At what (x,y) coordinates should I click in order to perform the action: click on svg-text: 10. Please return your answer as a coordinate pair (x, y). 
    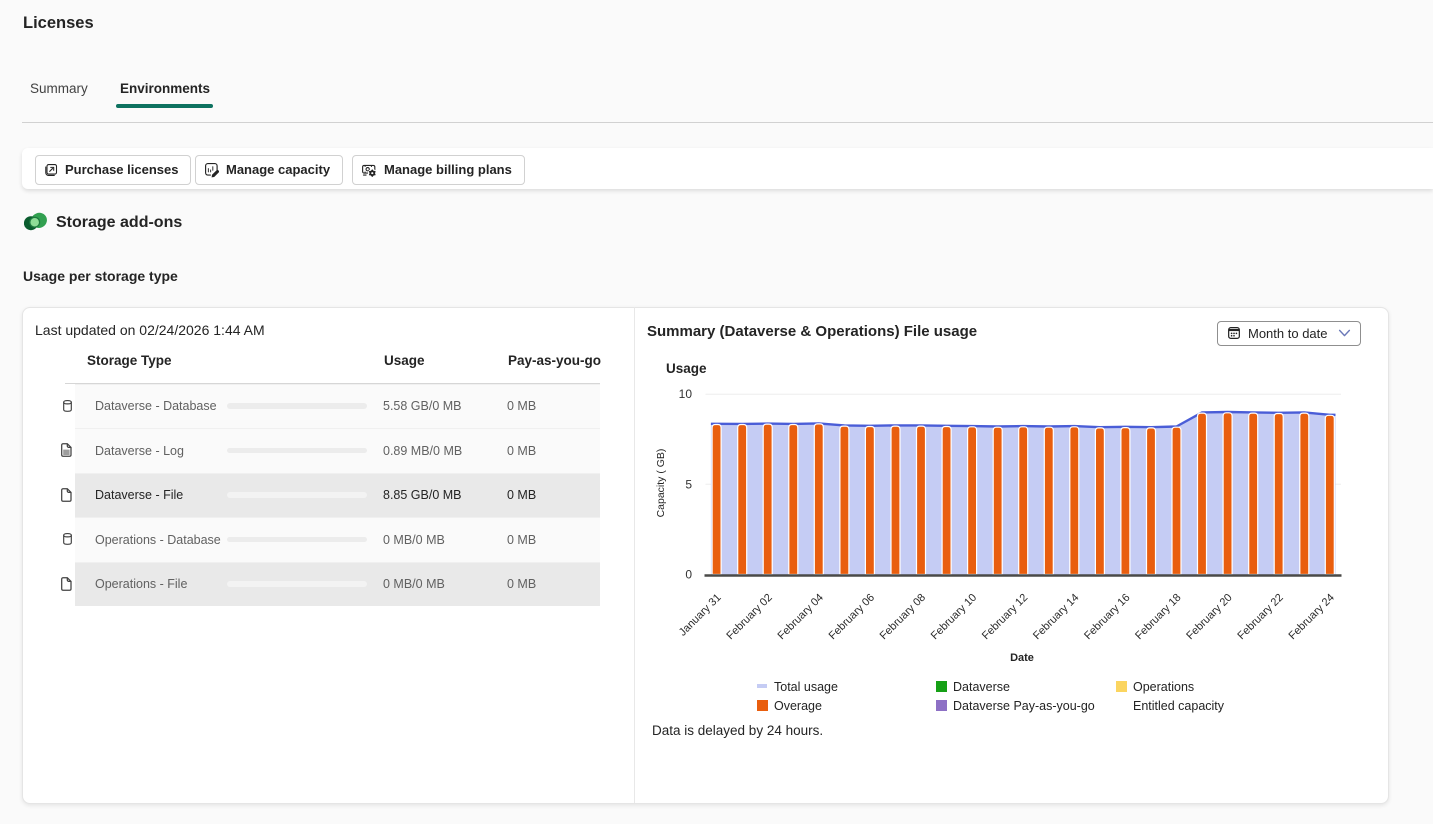
    Looking at the image, I should click on (686, 394).